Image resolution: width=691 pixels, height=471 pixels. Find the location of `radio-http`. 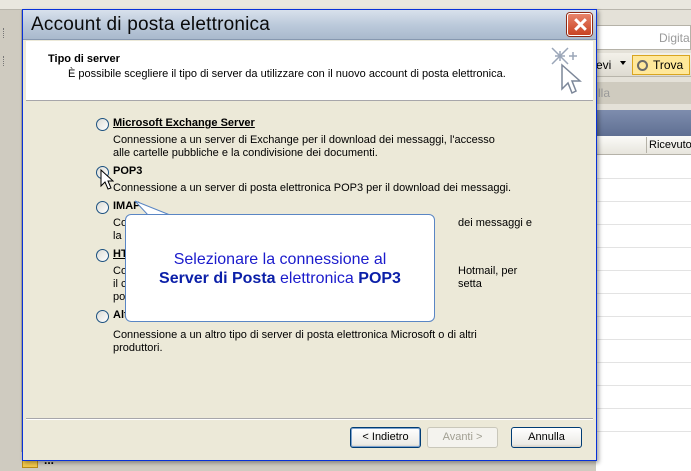

radio-http is located at coordinates (102, 255).